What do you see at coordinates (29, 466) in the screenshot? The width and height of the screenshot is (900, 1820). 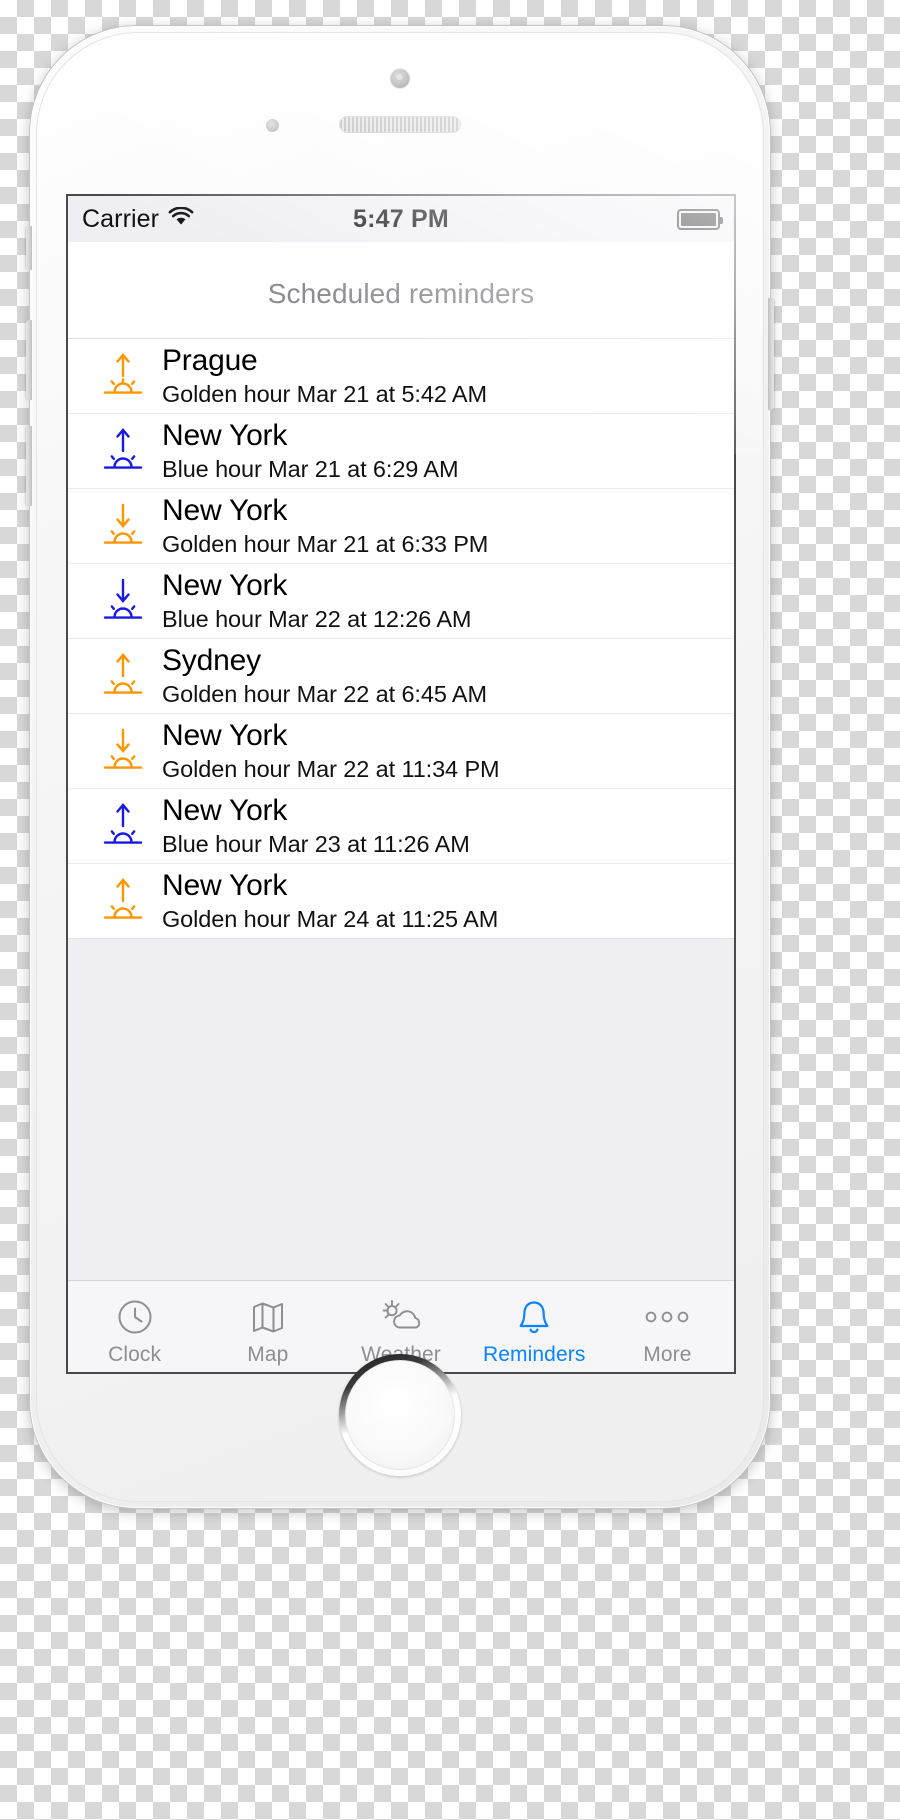 I see `volume-down-button` at bounding box center [29, 466].